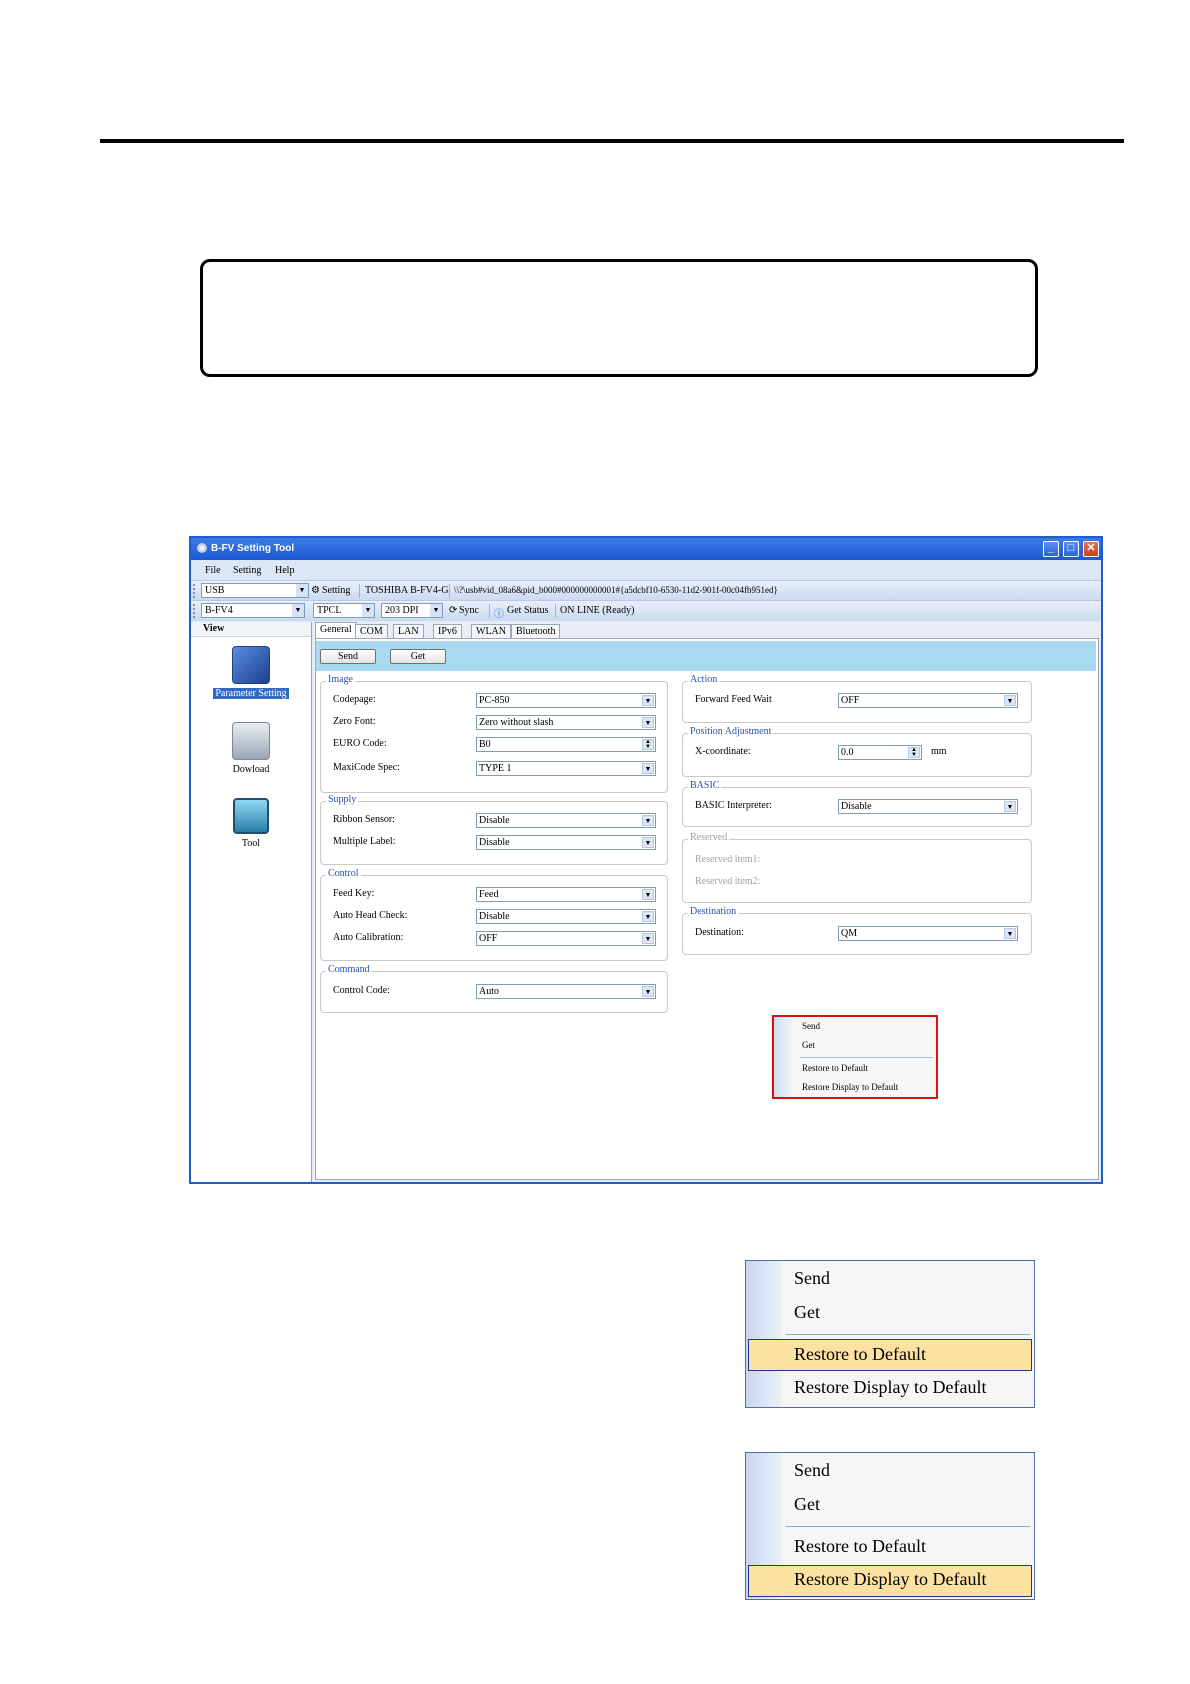 This screenshot has height=1684, width=1190. Describe the element at coordinates (527, 610) in the screenshot. I see `get-status-button: Get Status` at that location.